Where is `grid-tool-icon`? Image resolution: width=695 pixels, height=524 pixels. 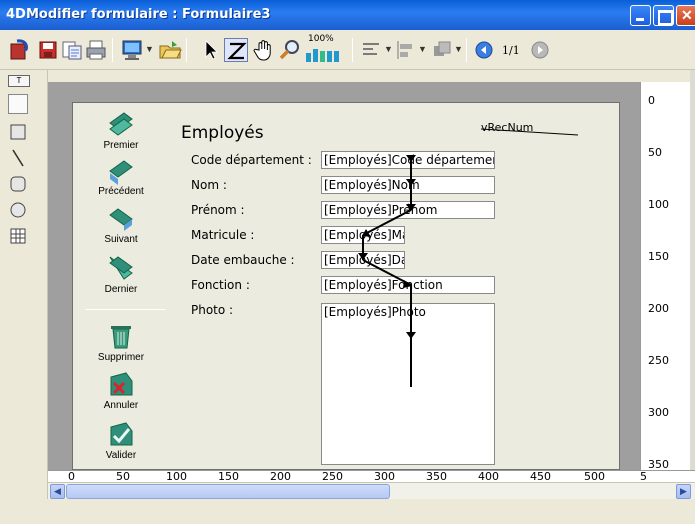
grid-tool-icon is located at coordinates (18, 236).